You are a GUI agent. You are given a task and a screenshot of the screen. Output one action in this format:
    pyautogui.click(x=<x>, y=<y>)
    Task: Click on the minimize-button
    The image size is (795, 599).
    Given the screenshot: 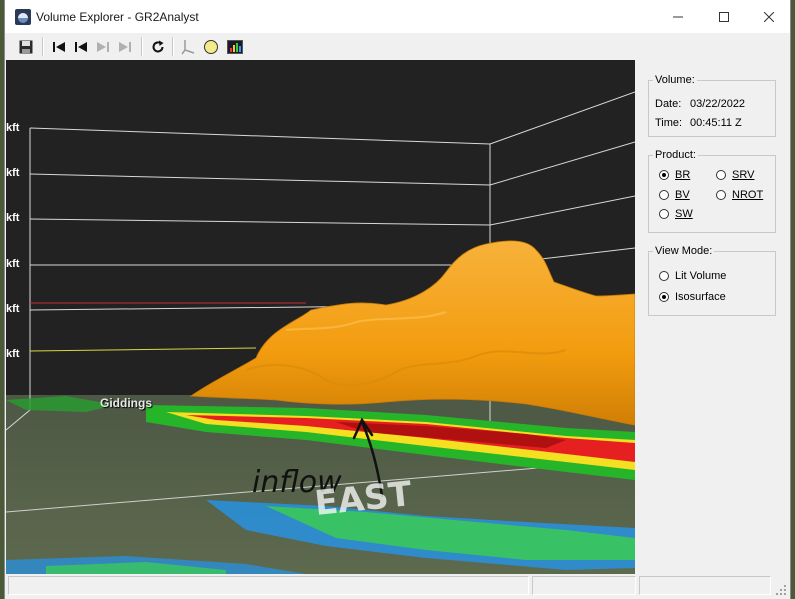 What is the action you would take?
    pyautogui.click(x=678, y=16)
    